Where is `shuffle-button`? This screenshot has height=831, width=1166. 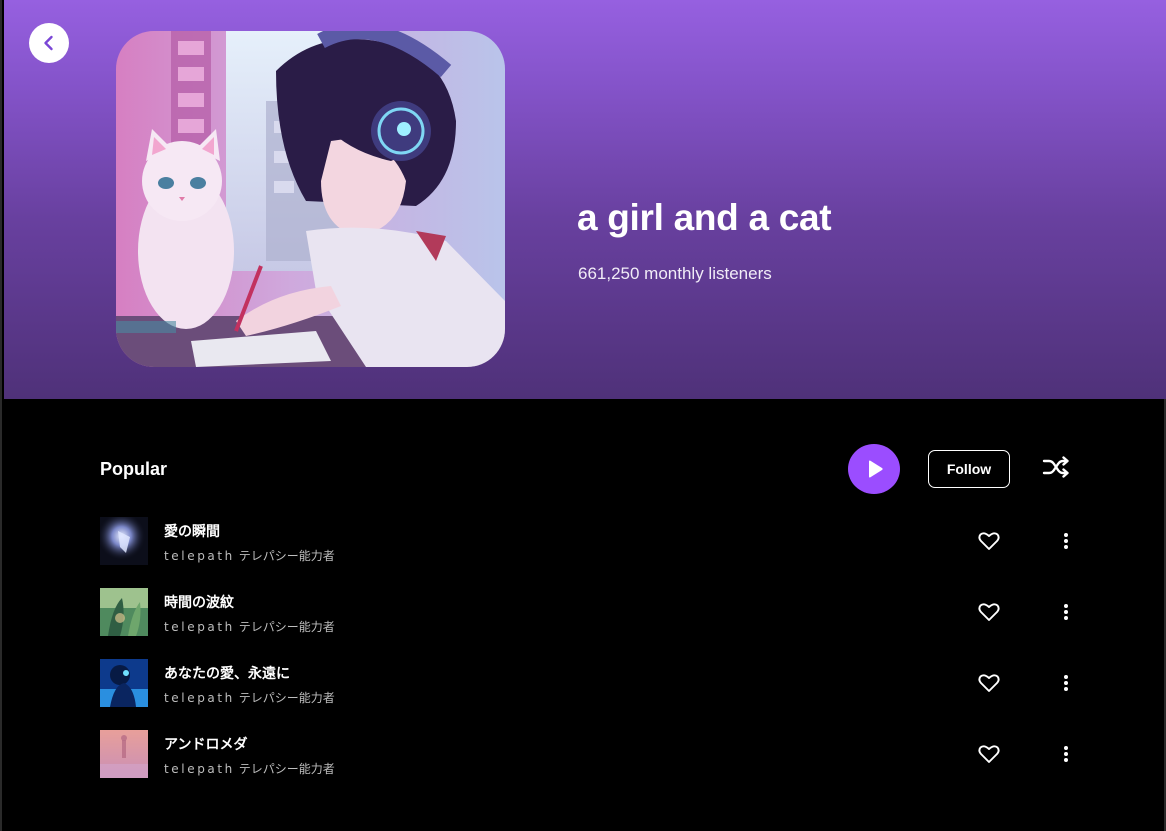 shuffle-button is located at coordinates (1056, 467).